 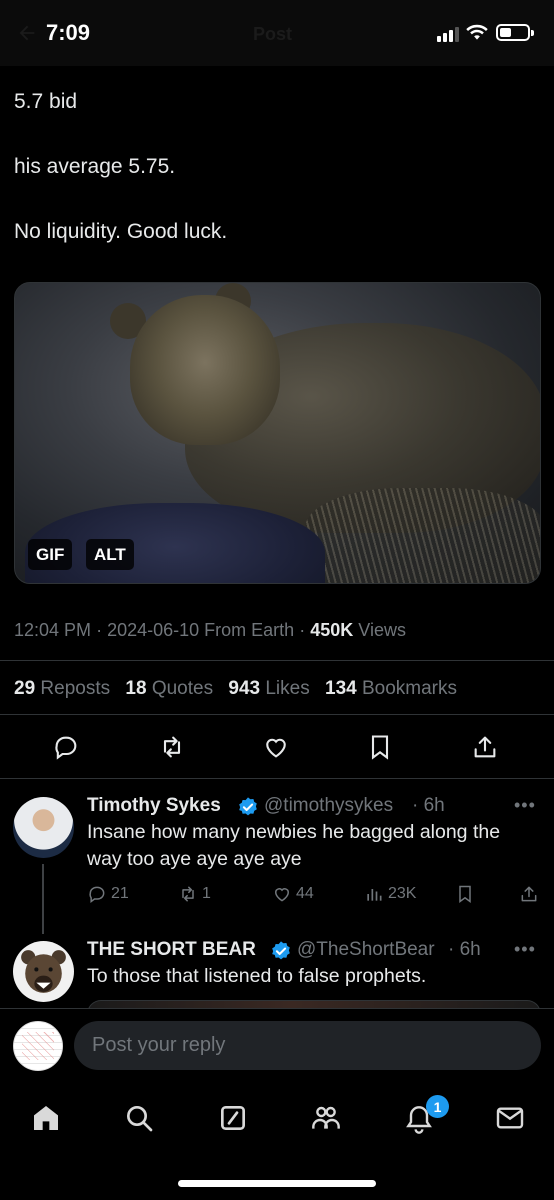 I want to click on wifi-icon, so click(x=477, y=32).